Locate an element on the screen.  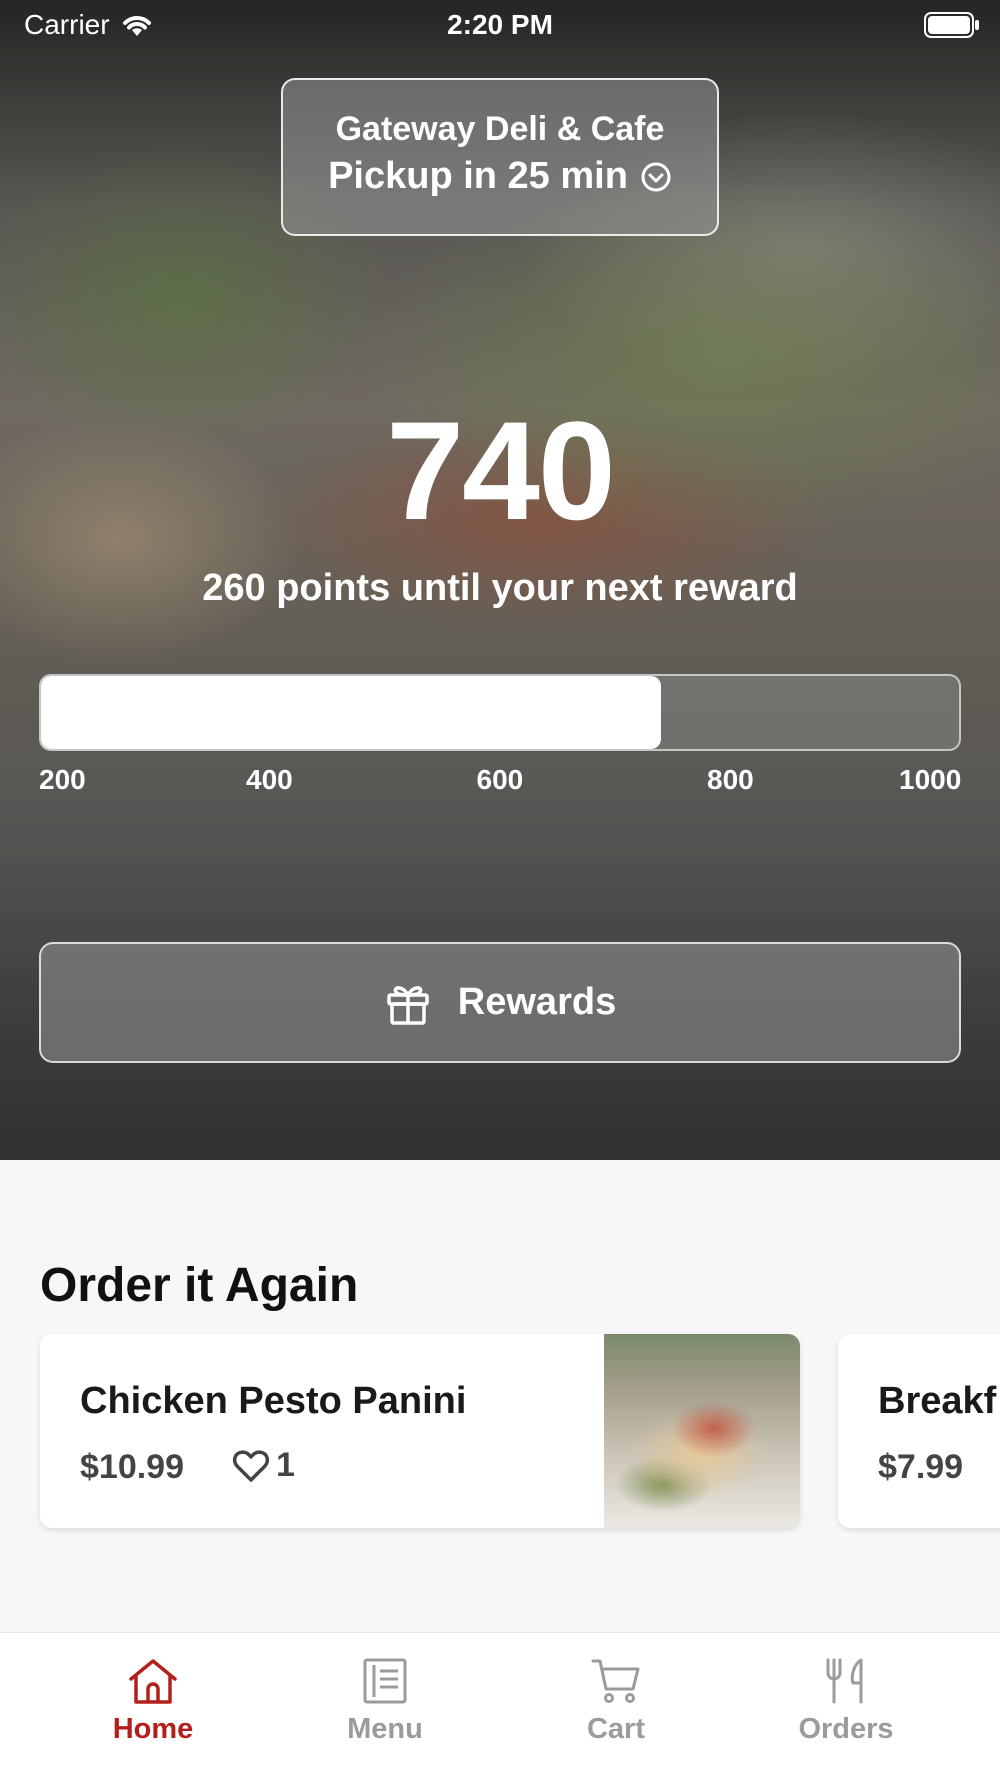
item-likes: 1 is located at coordinates (263, 1465).